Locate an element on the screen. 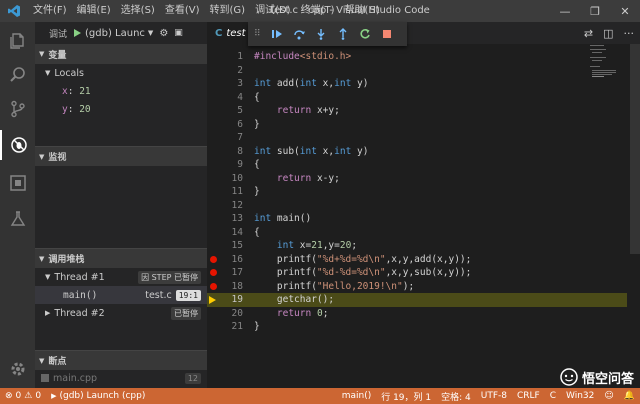  start-debug-icon is located at coordinates (77, 33).